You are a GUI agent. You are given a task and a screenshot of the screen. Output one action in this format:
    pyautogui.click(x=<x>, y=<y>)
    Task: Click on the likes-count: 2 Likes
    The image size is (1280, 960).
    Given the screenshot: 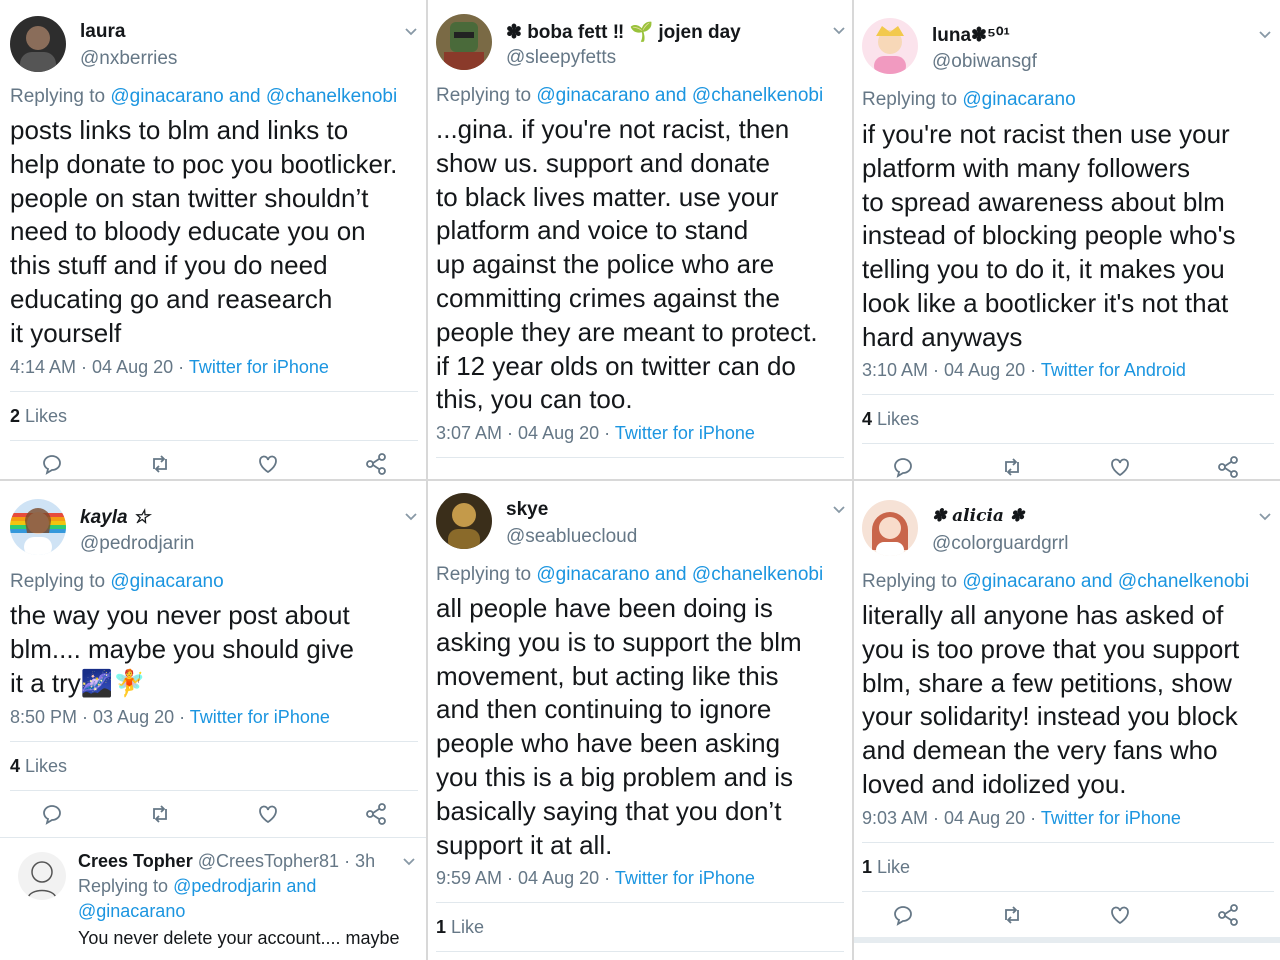 What is the action you would take?
    pyautogui.click(x=38, y=416)
    